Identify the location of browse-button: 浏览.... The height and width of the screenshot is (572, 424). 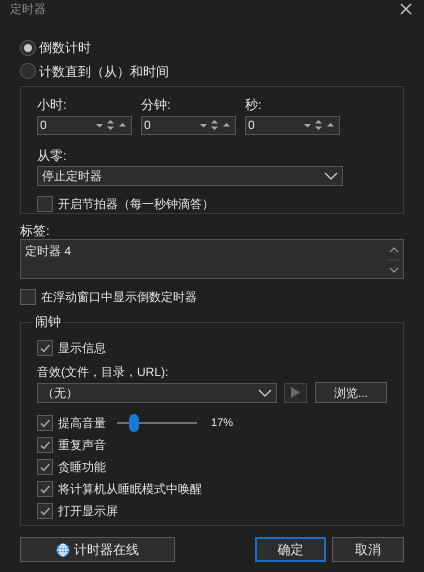
(351, 392).